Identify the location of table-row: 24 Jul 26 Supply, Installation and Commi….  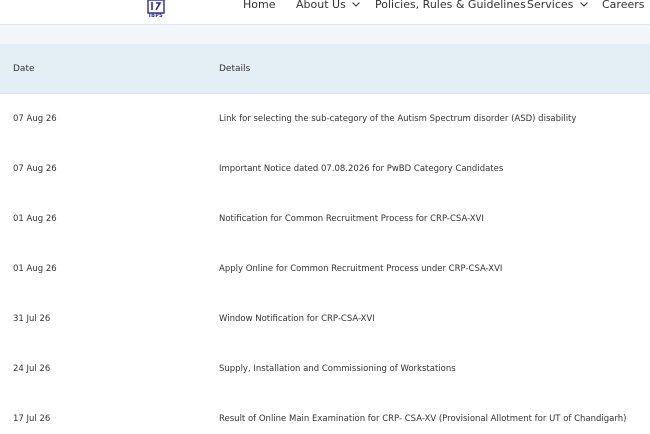
(325, 369).